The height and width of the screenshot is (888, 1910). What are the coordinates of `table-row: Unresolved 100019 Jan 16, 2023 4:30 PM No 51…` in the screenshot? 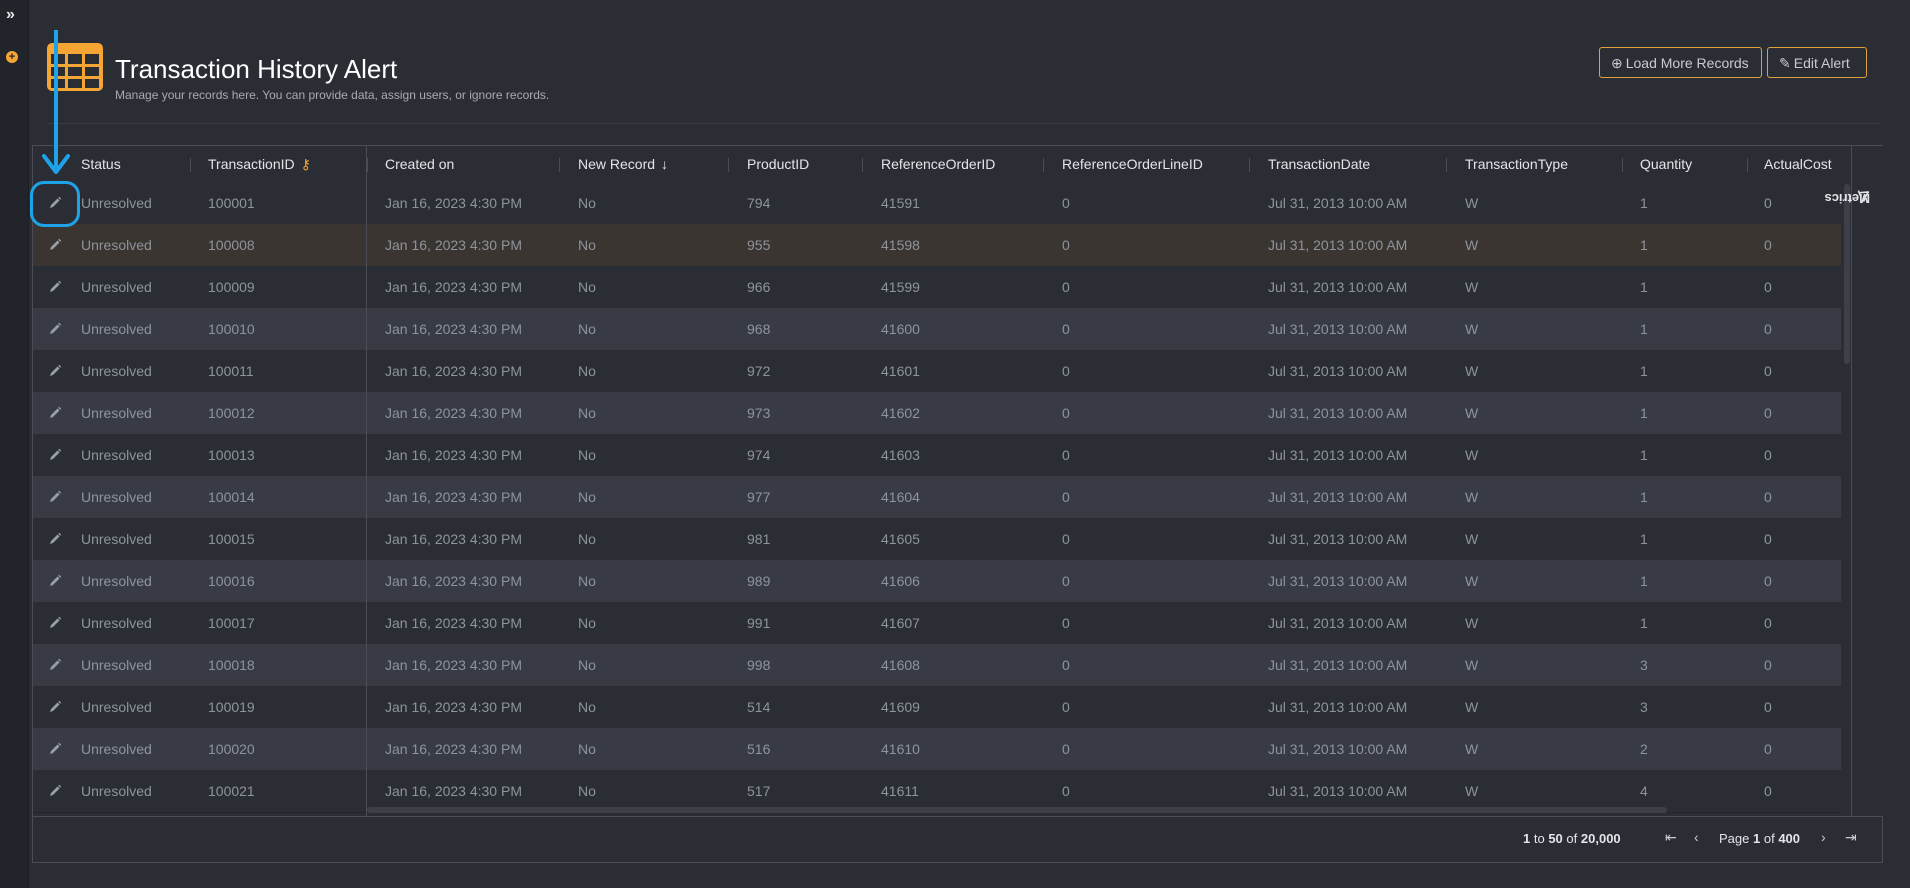 It's located at (937, 707).